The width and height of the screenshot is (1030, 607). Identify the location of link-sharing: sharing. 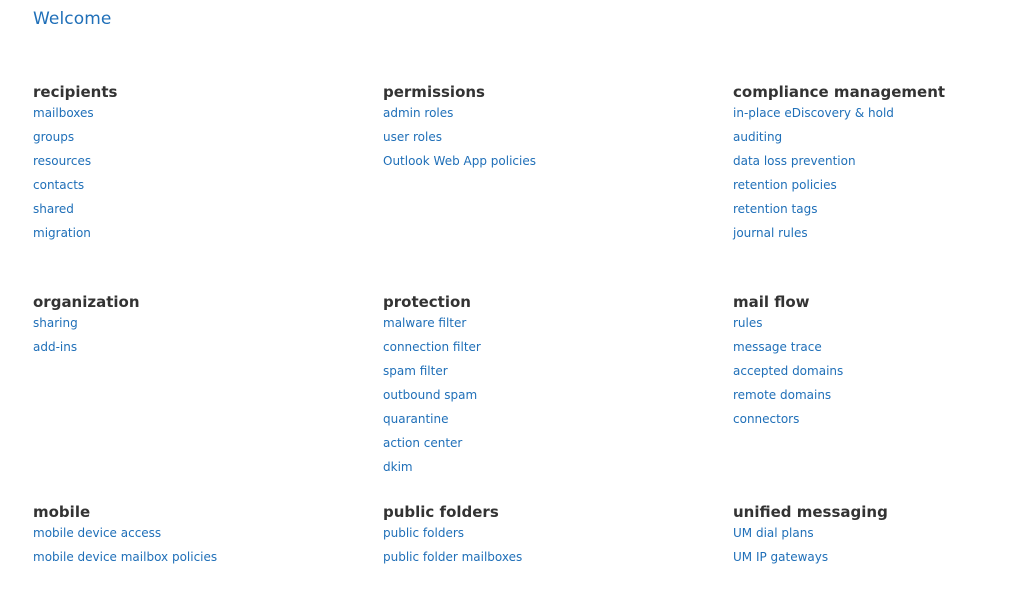
(55, 323).